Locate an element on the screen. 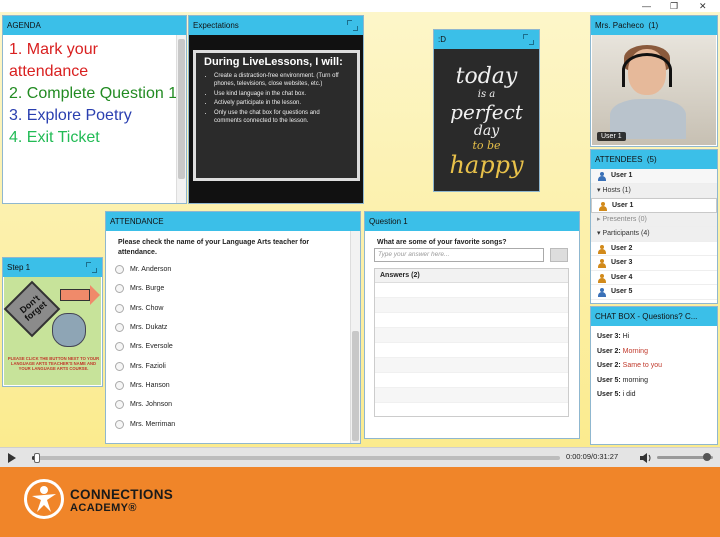 The height and width of the screenshot is (537, 720). attendance-scroll-thumb is located at coordinates (355, 386).